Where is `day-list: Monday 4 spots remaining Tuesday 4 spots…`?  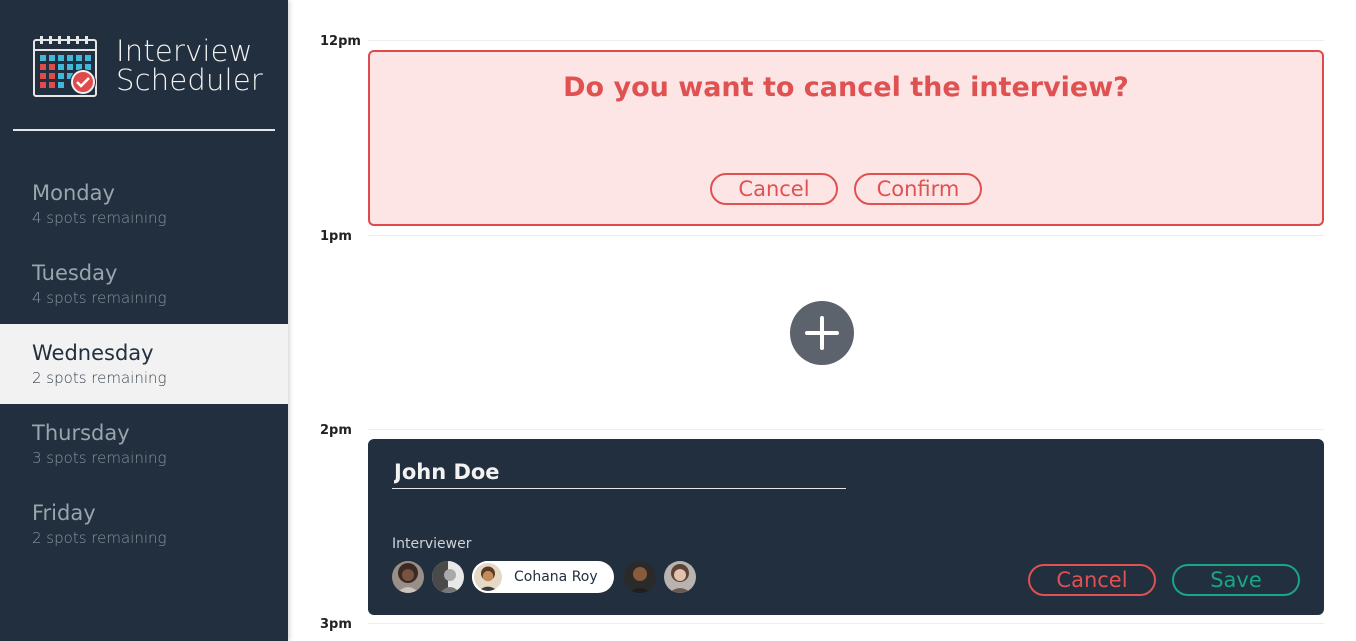 day-list: Monday 4 spots remaining Tuesday 4 spots… is located at coordinates (144, 364).